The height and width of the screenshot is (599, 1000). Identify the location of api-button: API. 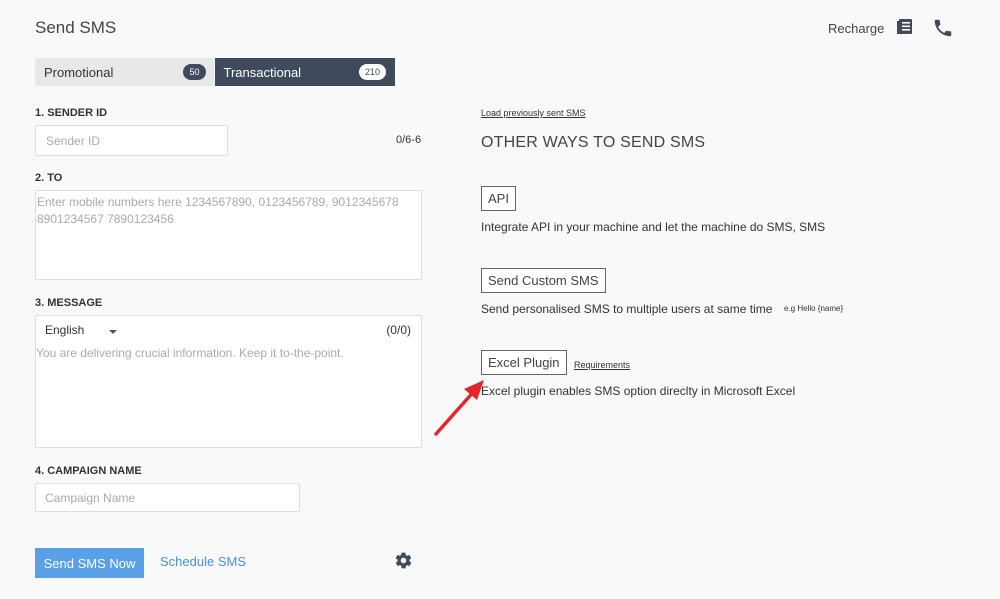
(498, 198).